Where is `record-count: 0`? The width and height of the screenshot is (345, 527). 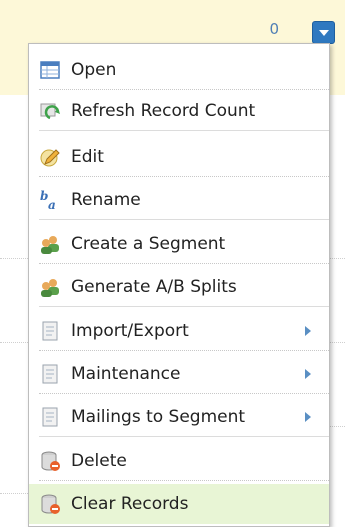
record-count: 0 is located at coordinates (274, 29).